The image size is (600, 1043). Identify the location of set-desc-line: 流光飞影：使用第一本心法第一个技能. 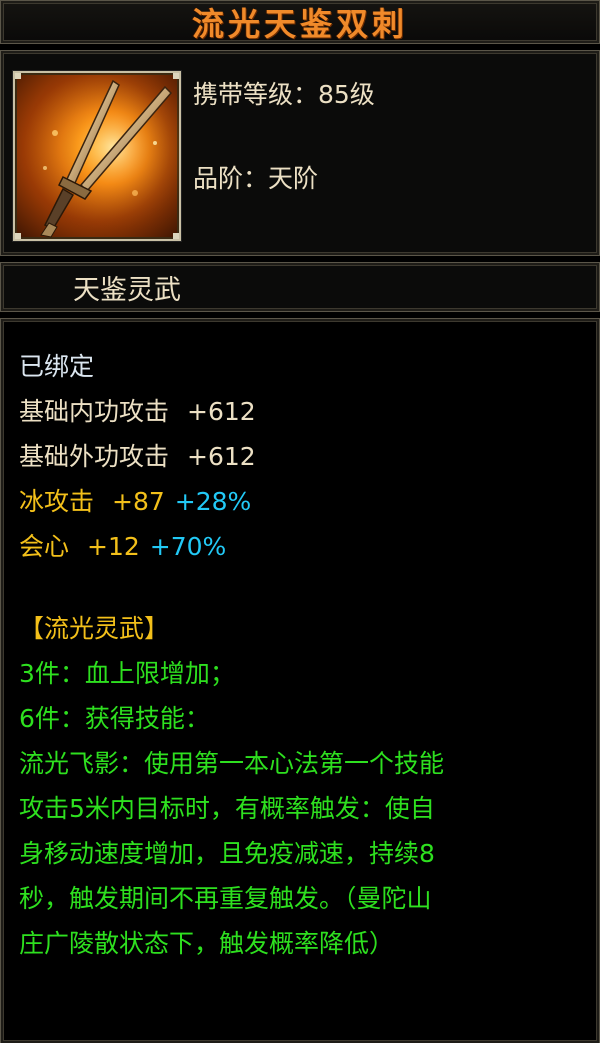
(232, 763).